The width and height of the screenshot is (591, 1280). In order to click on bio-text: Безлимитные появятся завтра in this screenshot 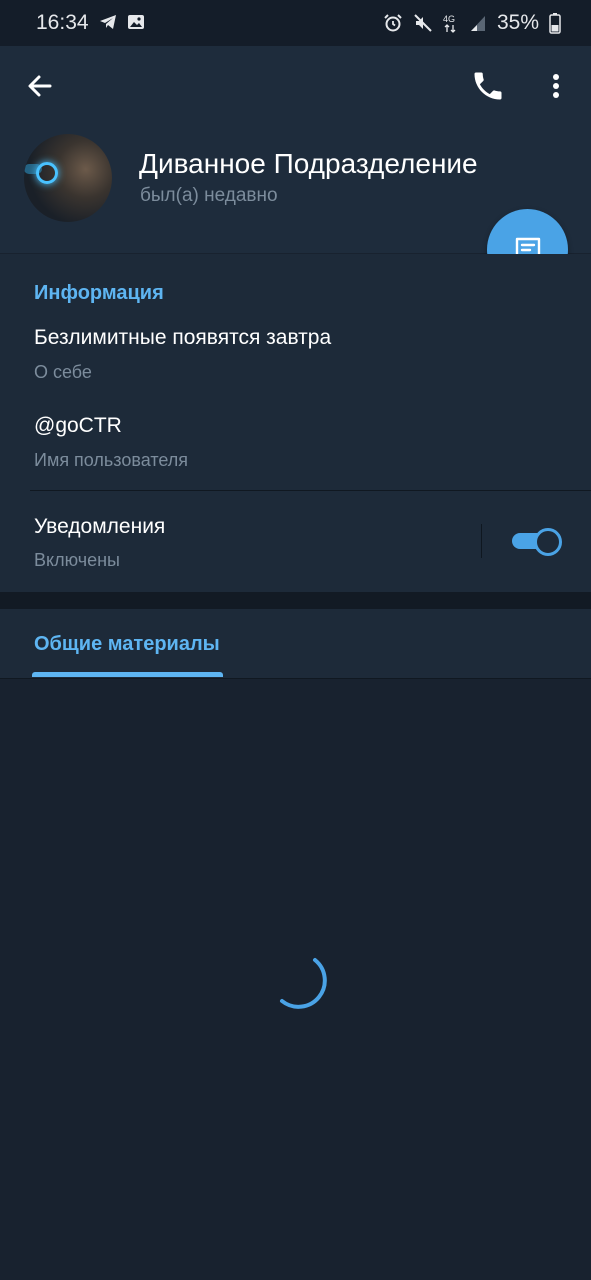, I will do `click(182, 338)`.